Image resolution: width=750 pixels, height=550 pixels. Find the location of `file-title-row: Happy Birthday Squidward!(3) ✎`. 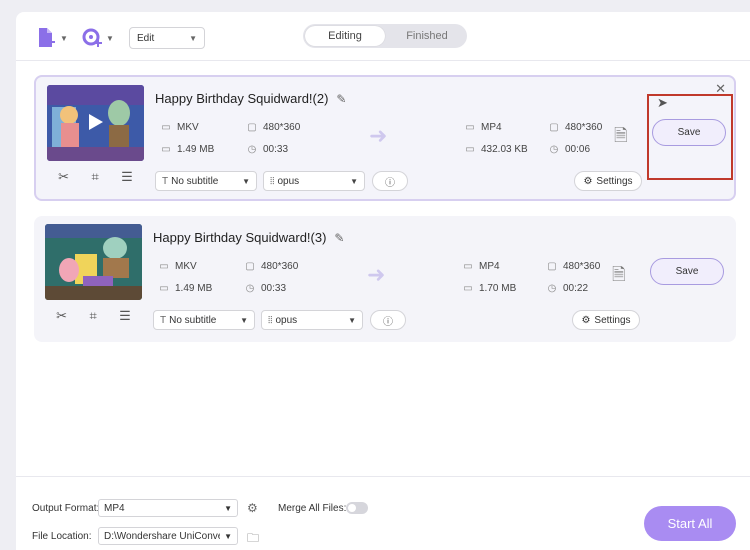

file-title-row: Happy Birthday Squidward!(3) ✎ is located at coordinates (248, 237).